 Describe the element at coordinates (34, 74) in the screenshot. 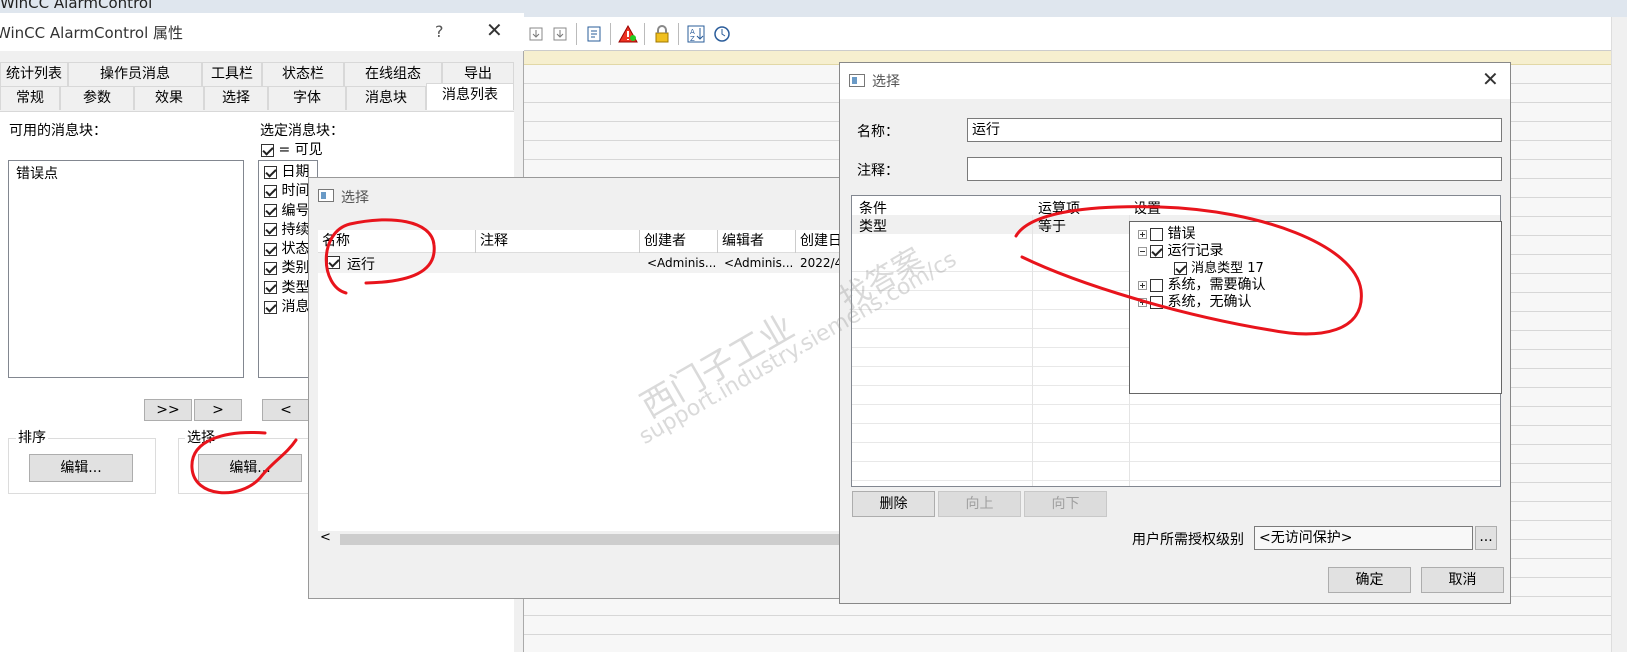

I see `tab-statistics: 统计列表` at that location.